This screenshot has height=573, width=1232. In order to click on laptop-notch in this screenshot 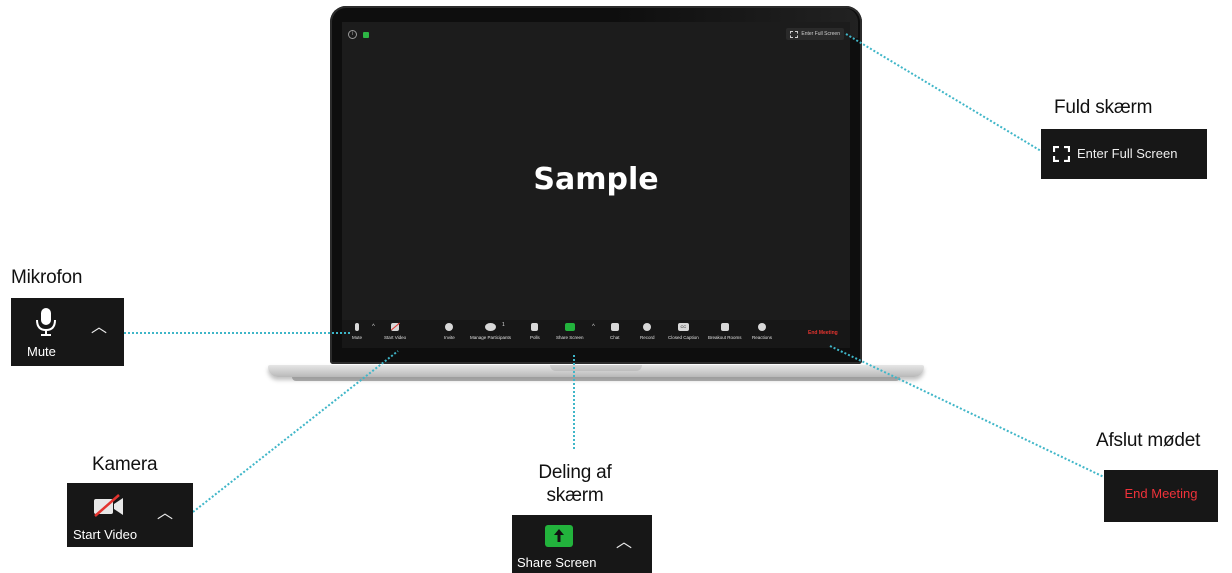, I will do `click(596, 368)`.